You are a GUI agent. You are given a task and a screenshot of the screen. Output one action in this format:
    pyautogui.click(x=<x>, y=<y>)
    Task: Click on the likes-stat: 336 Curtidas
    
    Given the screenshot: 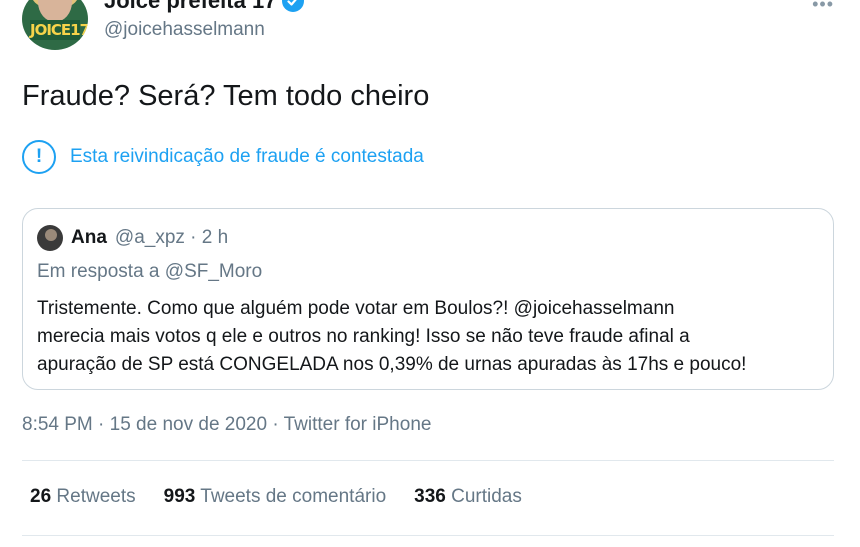 What is the action you would take?
    pyautogui.click(x=468, y=497)
    